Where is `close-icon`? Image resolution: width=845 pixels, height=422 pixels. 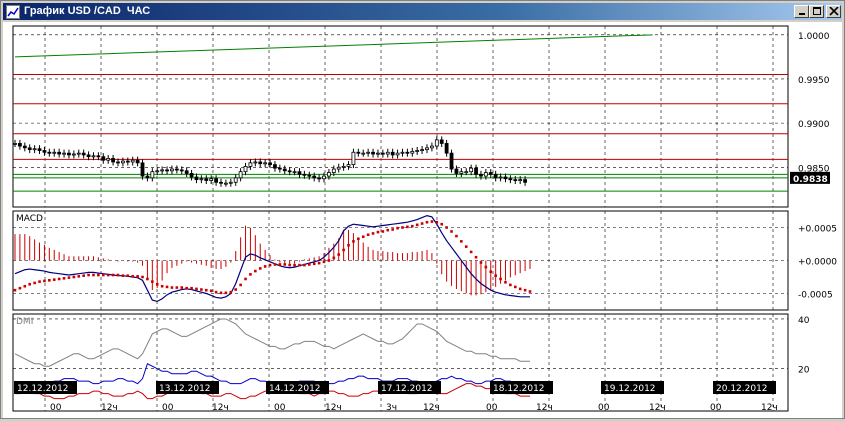
close-icon is located at coordinates (834, 11).